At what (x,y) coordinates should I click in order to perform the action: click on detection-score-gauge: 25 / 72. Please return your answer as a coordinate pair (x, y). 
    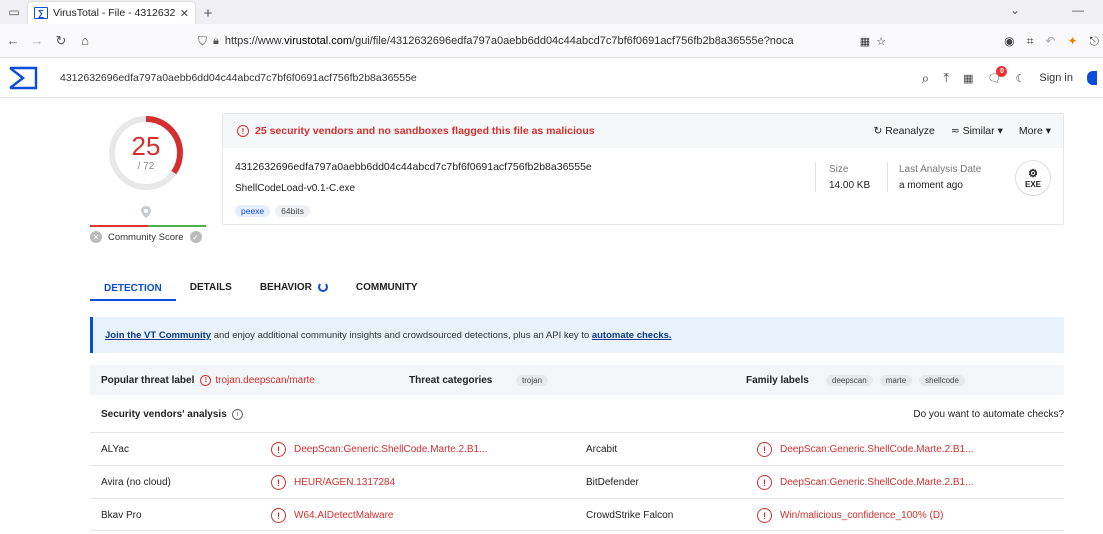
    Looking at the image, I should click on (146, 153).